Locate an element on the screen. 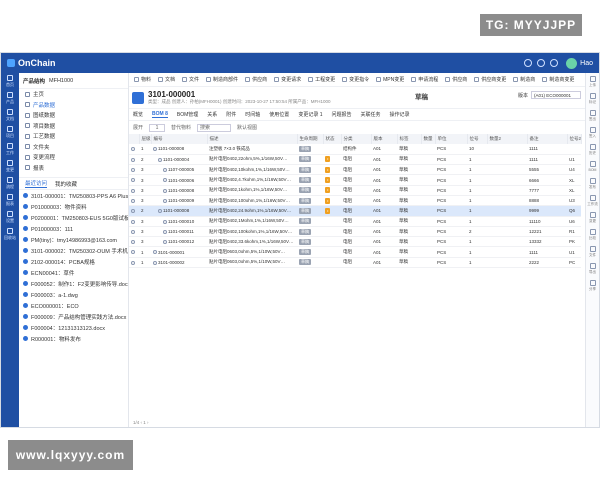 This screenshot has width=600, height=480. leftnav-item: 产品 is located at coordinates (10, 98).